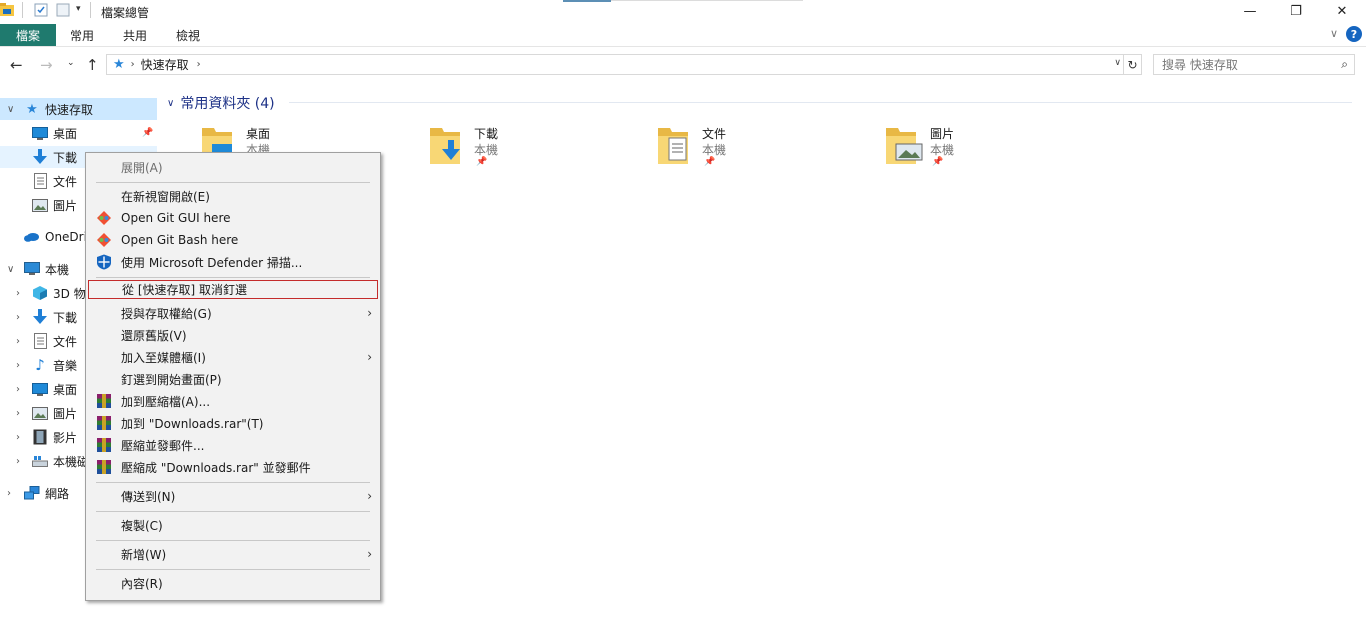 The image size is (1366, 617). What do you see at coordinates (942, 134) in the screenshot?
I see `folder-name: 圖片` at bounding box center [942, 134].